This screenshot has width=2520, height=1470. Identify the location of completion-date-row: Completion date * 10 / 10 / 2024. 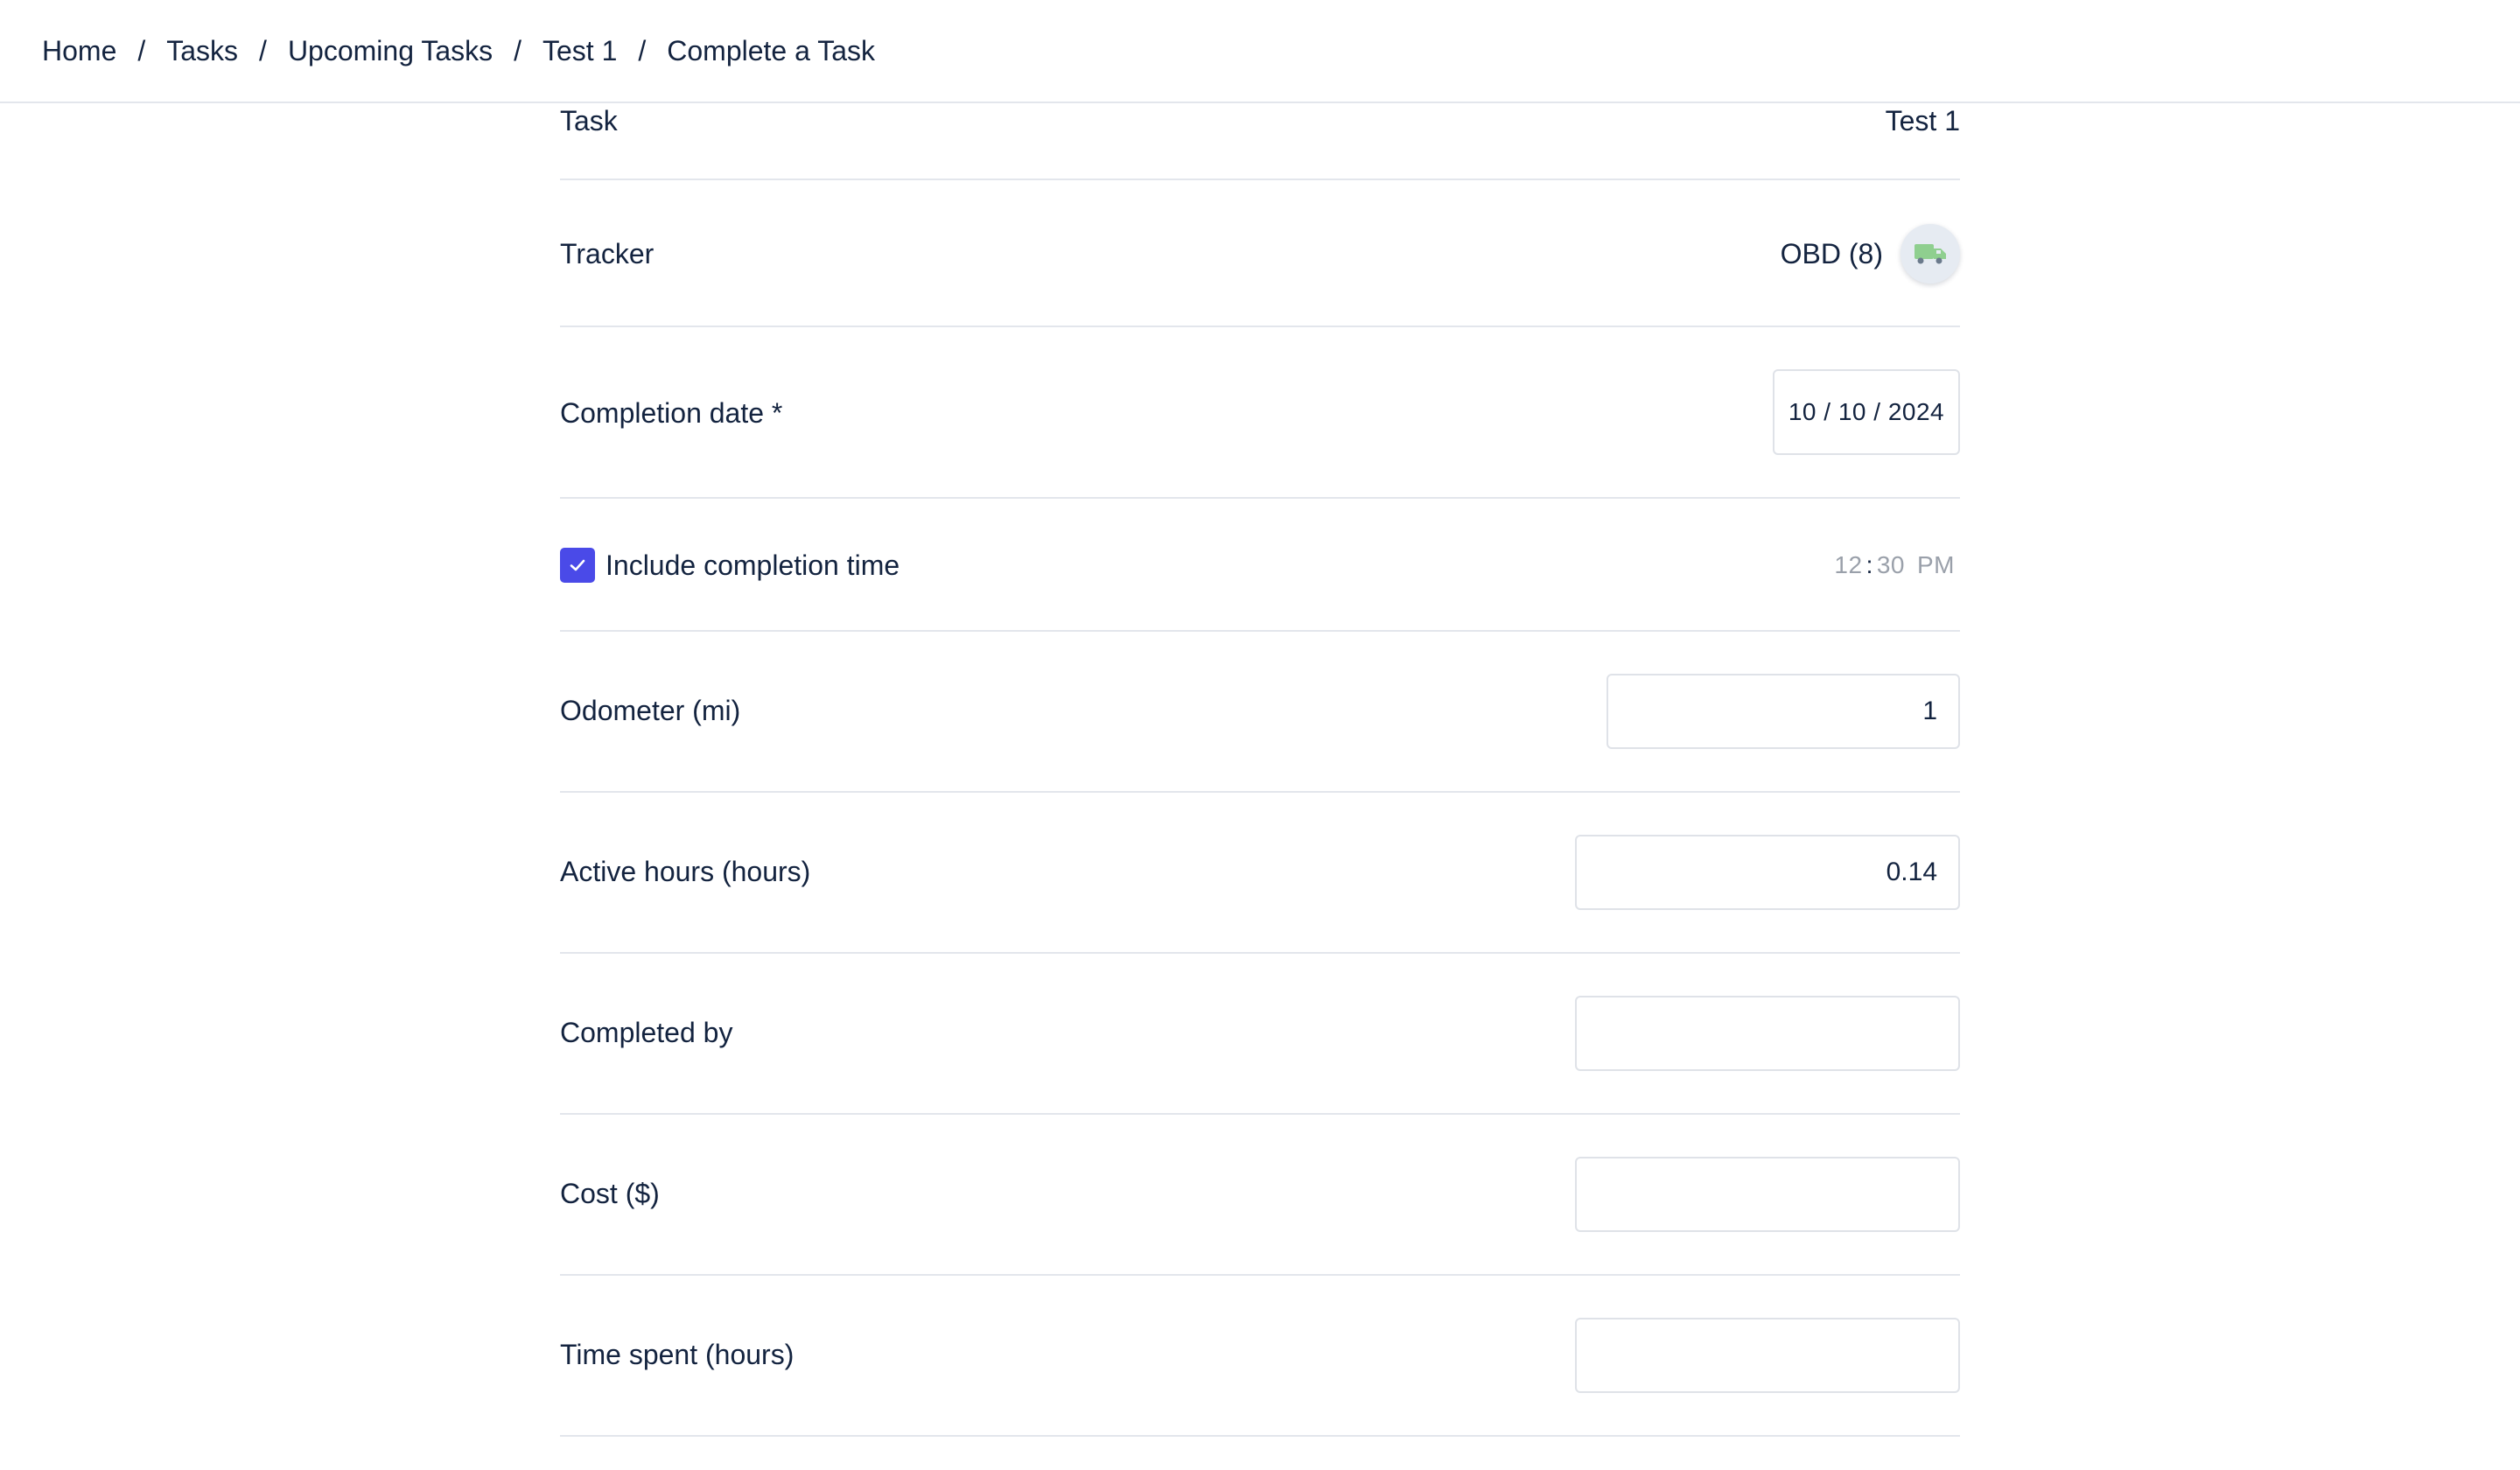
(1260, 413).